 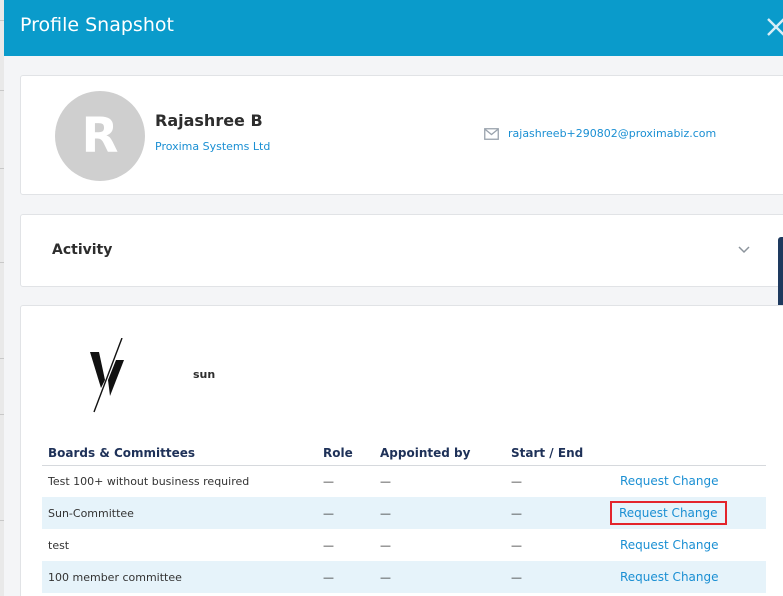 I want to click on profile-email-link: rajashreeb+290802@proximabiz.com, so click(x=612, y=133).